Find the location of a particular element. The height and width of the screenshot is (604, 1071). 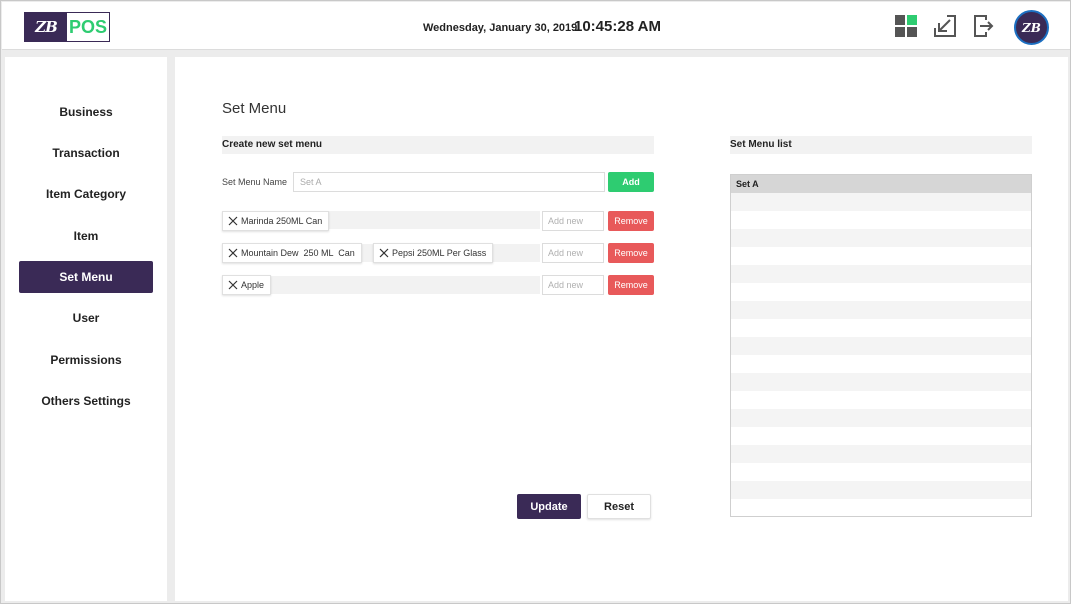

logout-icon is located at coordinates (984, 26).